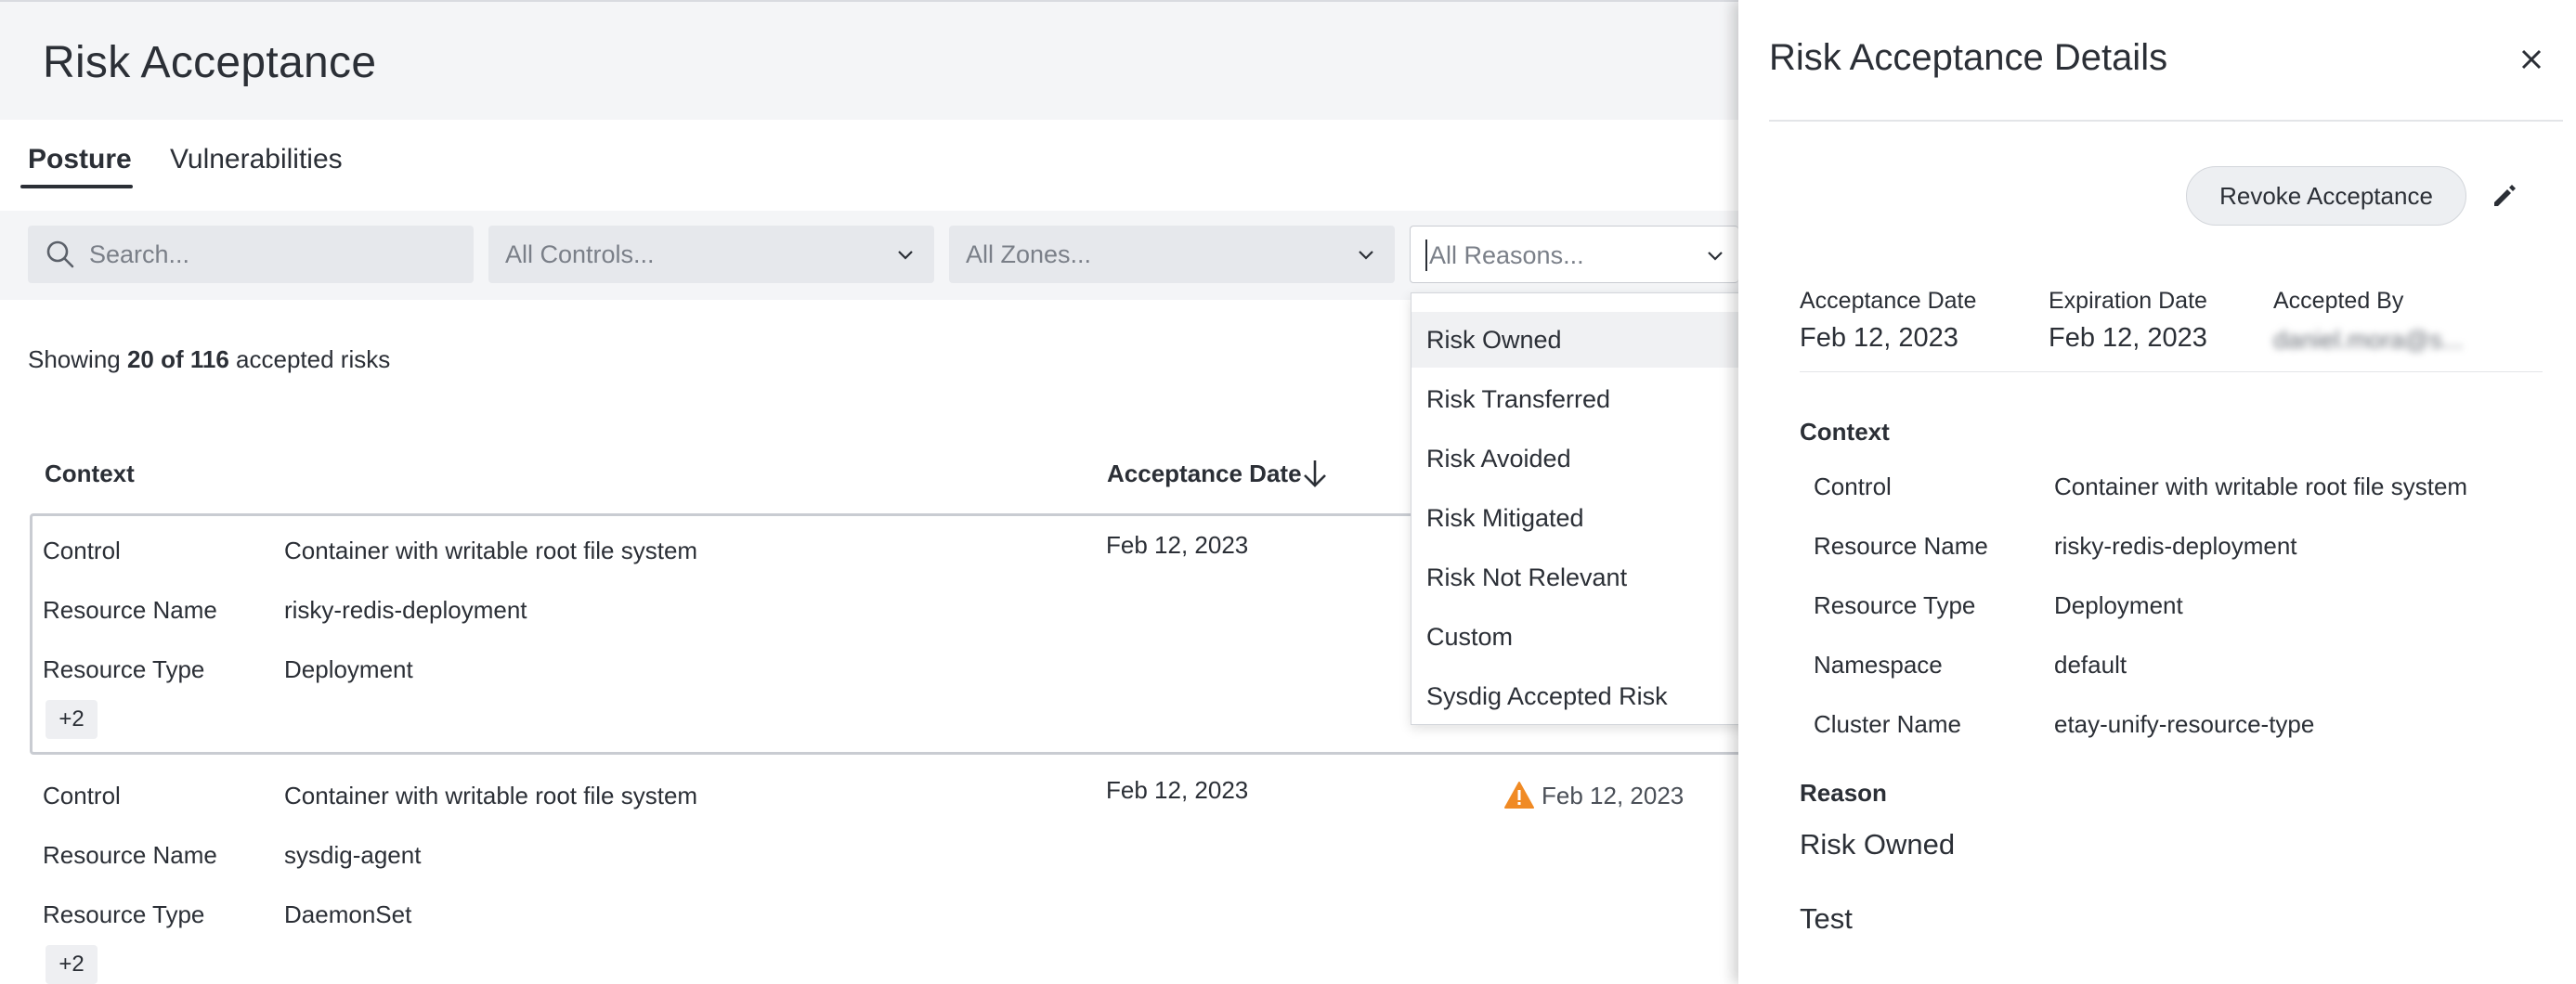  What do you see at coordinates (2090, 665) in the screenshot?
I see `context-value: default` at bounding box center [2090, 665].